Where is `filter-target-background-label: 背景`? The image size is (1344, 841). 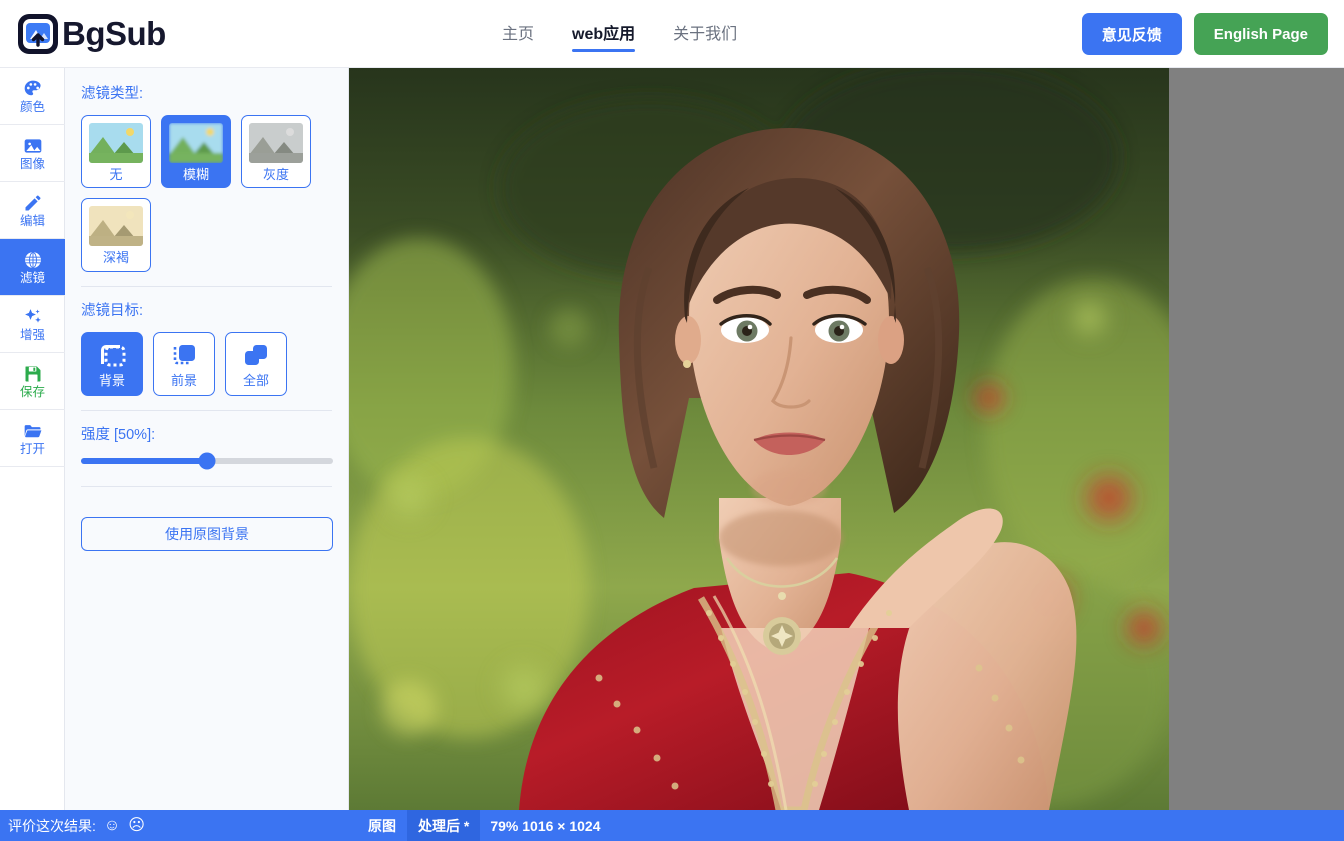 filter-target-background-label: 背景 is located at coordinates (111, 380).